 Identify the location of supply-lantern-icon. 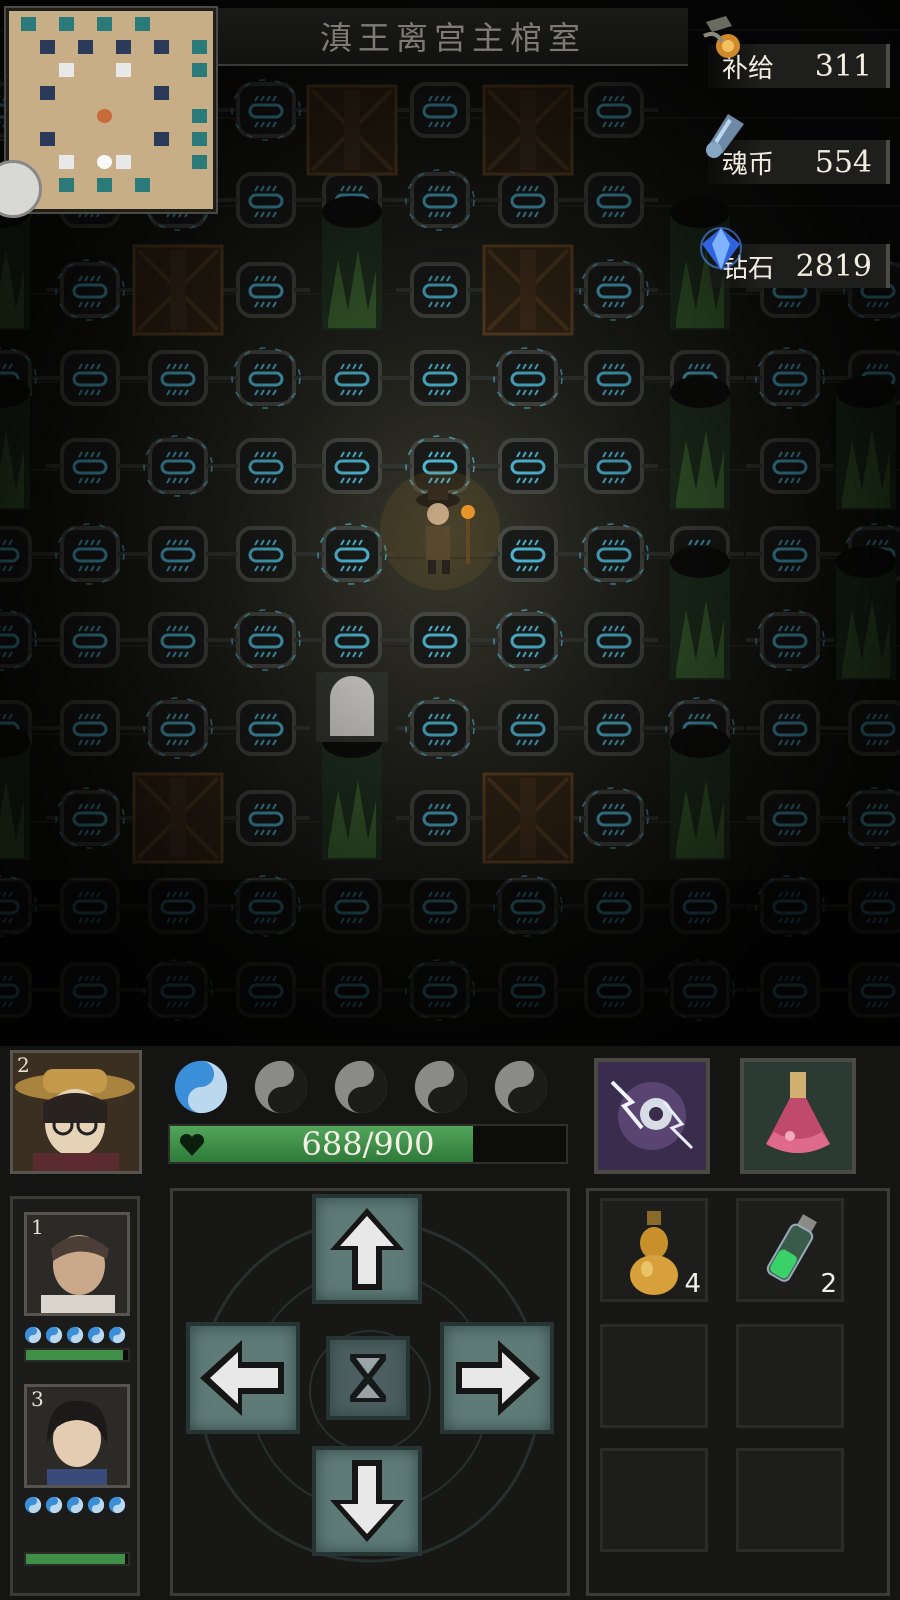
(719, 39).